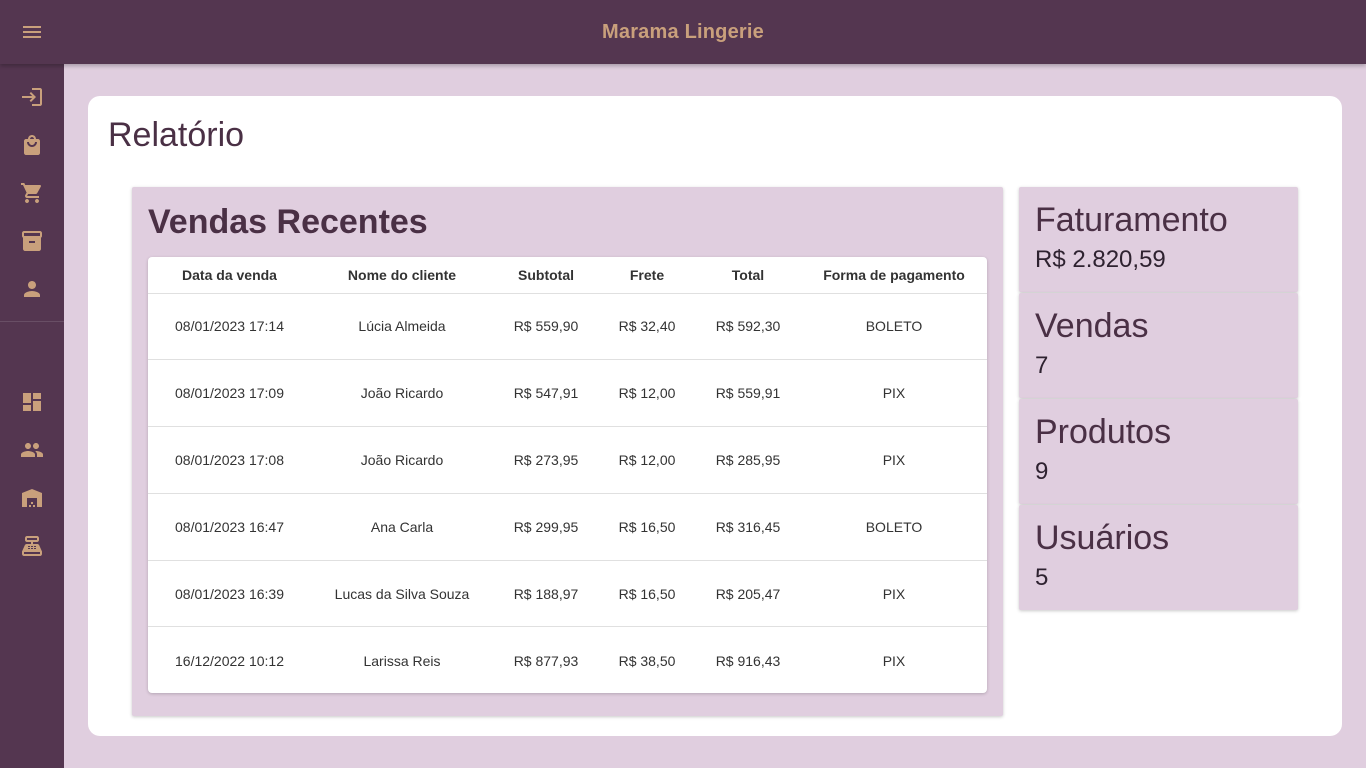 The image size is (1366, 768). Describe the element at coordinates (402, 527) in the screenshot. I see `cell-client: Ana Carla` at that location.